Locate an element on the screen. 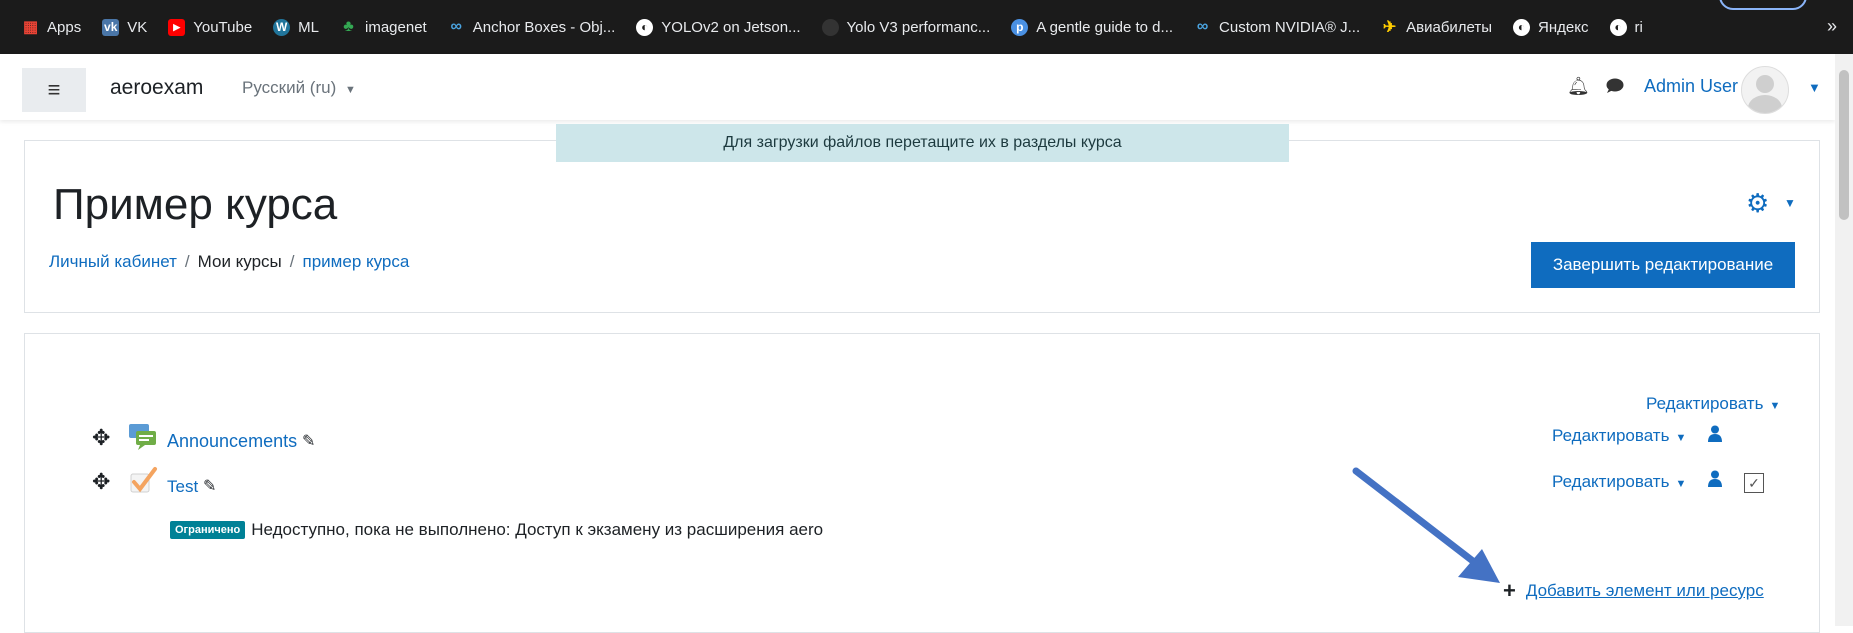  quiz-icon is located at coordinates (143, 481).